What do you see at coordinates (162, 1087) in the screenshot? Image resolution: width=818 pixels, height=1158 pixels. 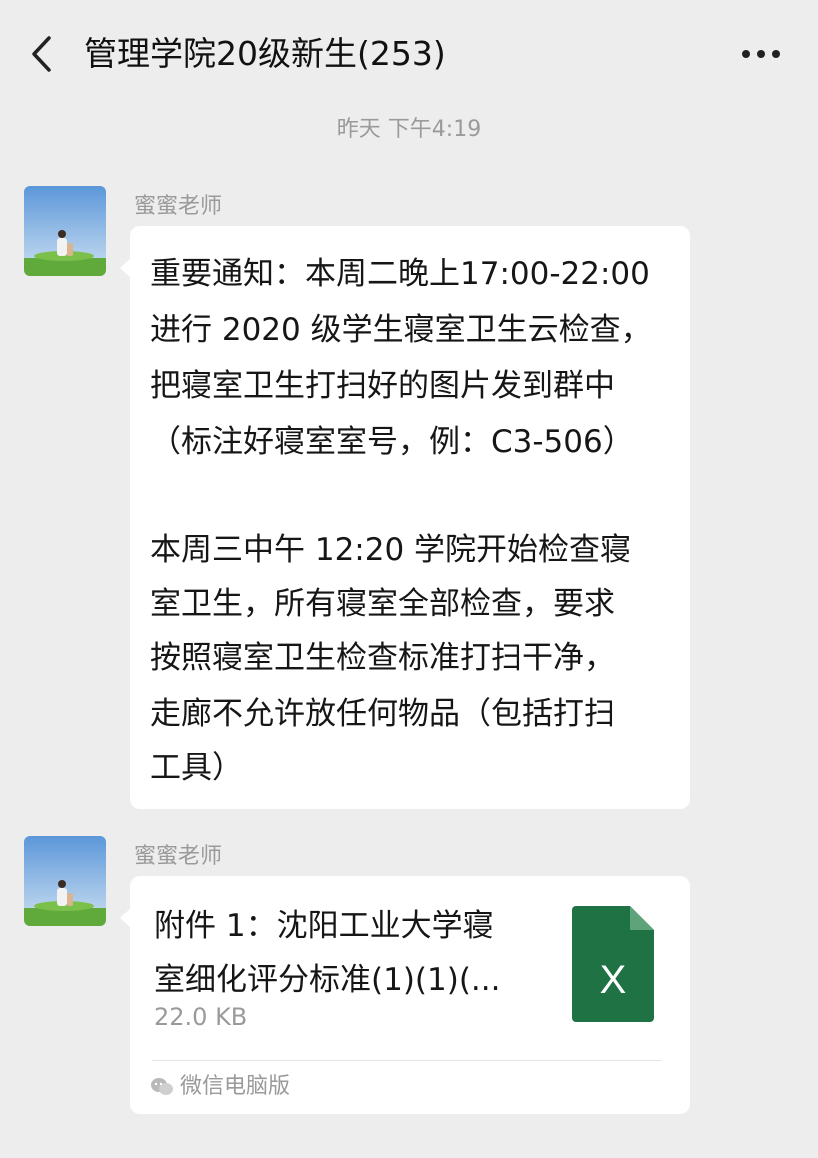 I see `wechat-icon` at bounding box center [162, 1087].